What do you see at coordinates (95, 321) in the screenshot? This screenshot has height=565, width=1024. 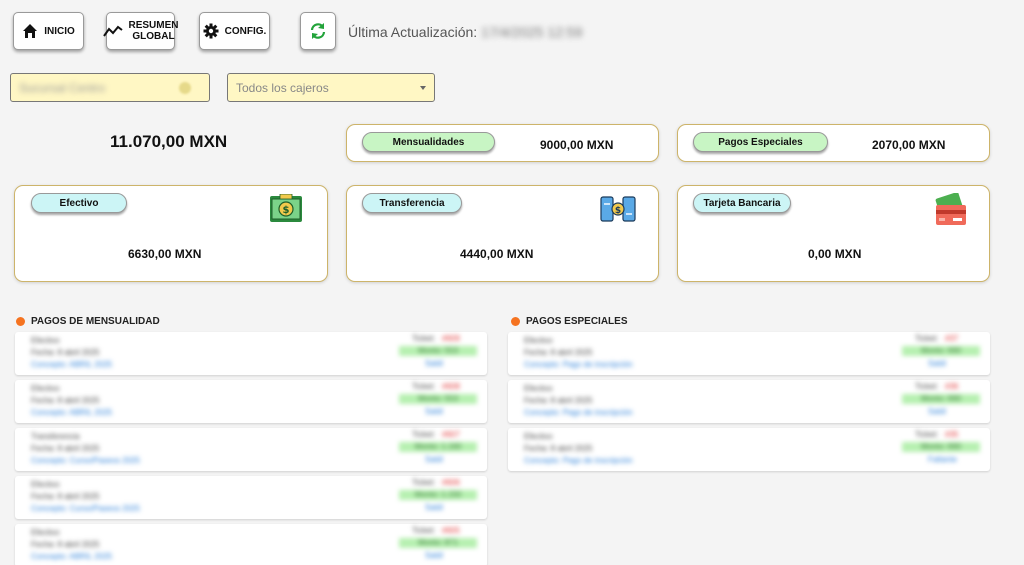 I see `mensualidad-title-text: PAGOS DE MENSUALIDAD` at bounding box center [95, 321].